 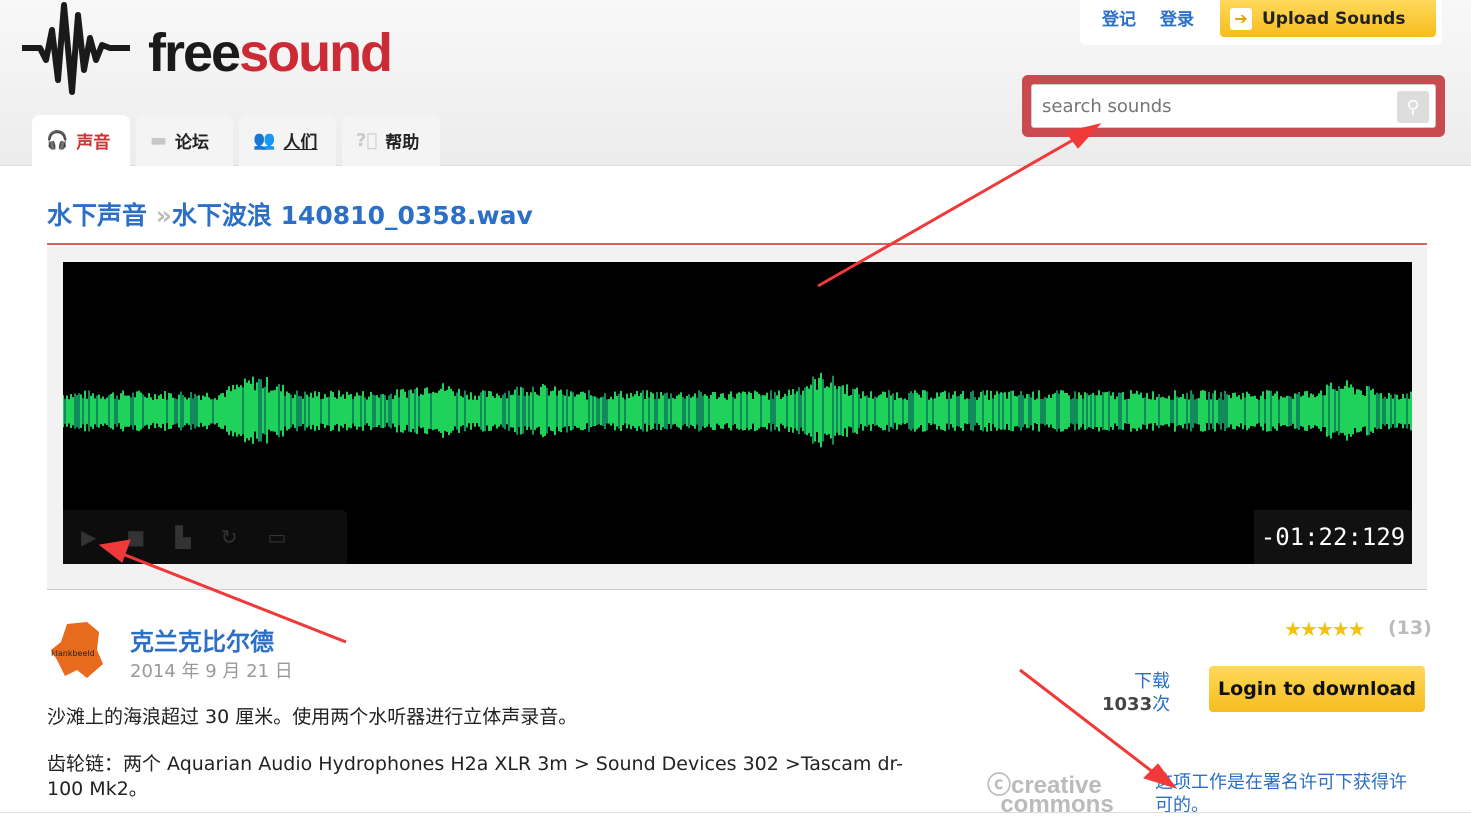 What do you see at coordinates (202, 639) in the screenshot?
I see `username-link: 克兰克比尔德` at bounding box center [202, 639].